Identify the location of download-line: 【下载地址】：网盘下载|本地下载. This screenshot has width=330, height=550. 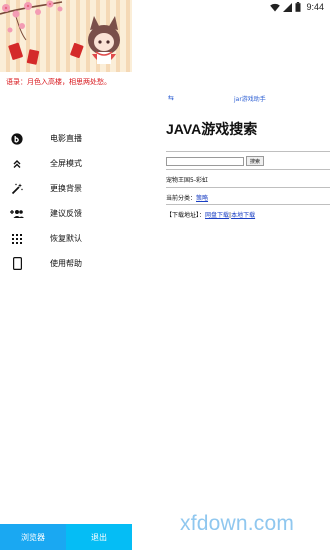
(210, 214).